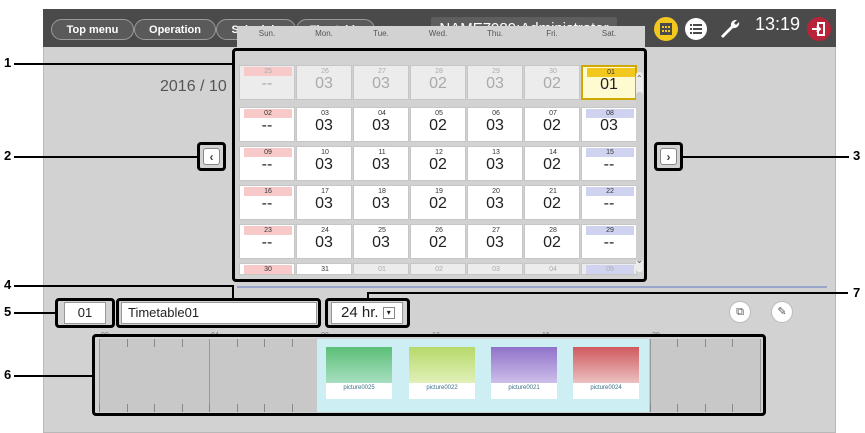  Describe the element at coordinates (494, 33) in the screenshot. I see `weekday-label: Thu.` at that location.